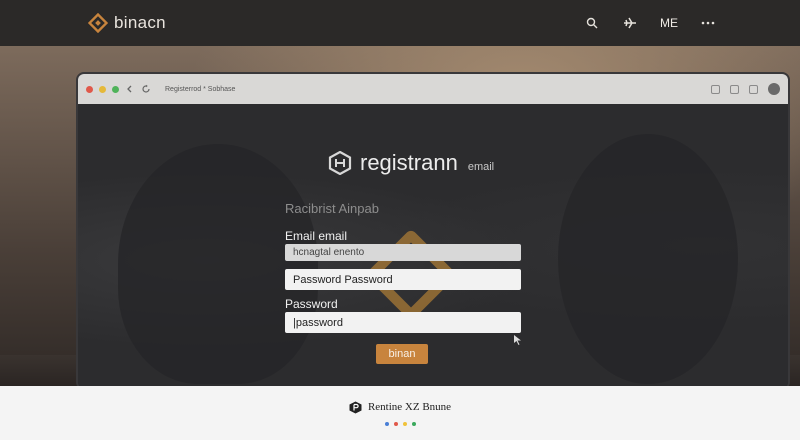 This screenshot has width=800, height=440. Describe the element at coordinates (400, 423) in the screenshot. I see `footer-dots` at that location.